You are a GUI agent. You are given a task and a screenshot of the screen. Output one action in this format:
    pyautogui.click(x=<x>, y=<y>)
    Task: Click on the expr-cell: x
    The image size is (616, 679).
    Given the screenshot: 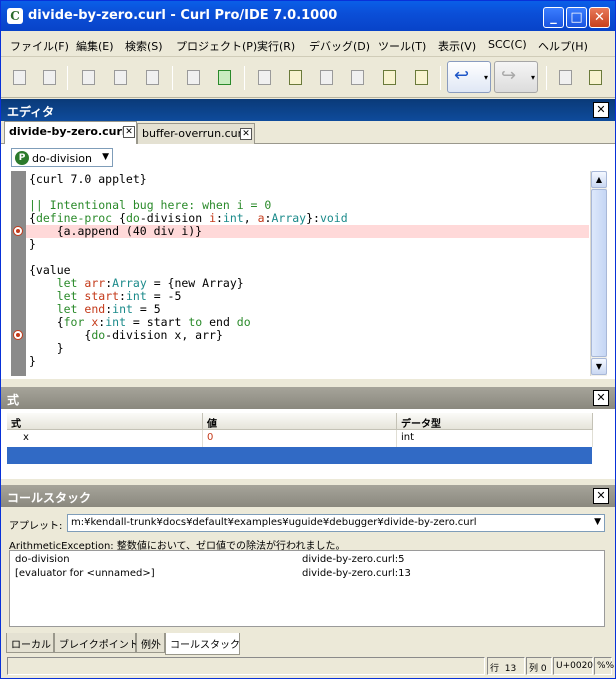 What is the action you would take?
    pyautogui.click(x=111, y=438)
    